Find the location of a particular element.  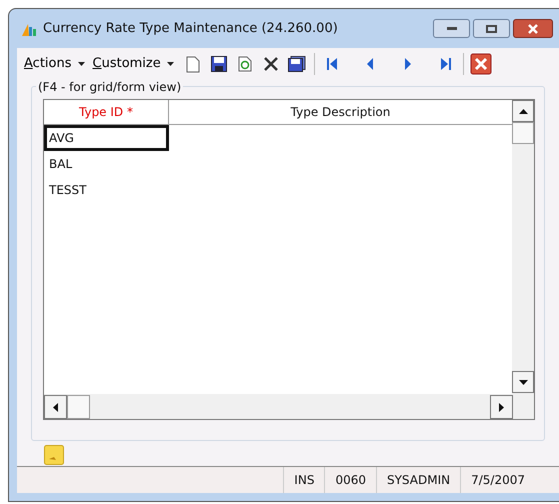

close-button is located at coordinates (533, 28).